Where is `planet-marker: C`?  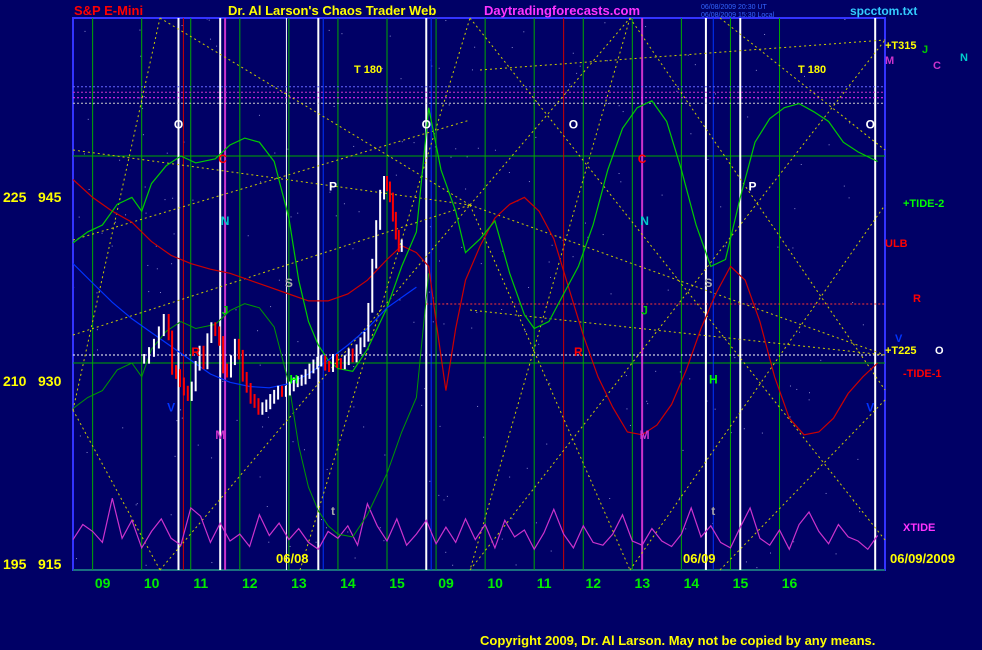
planet-marker: C is located at coordinates (642, 159).